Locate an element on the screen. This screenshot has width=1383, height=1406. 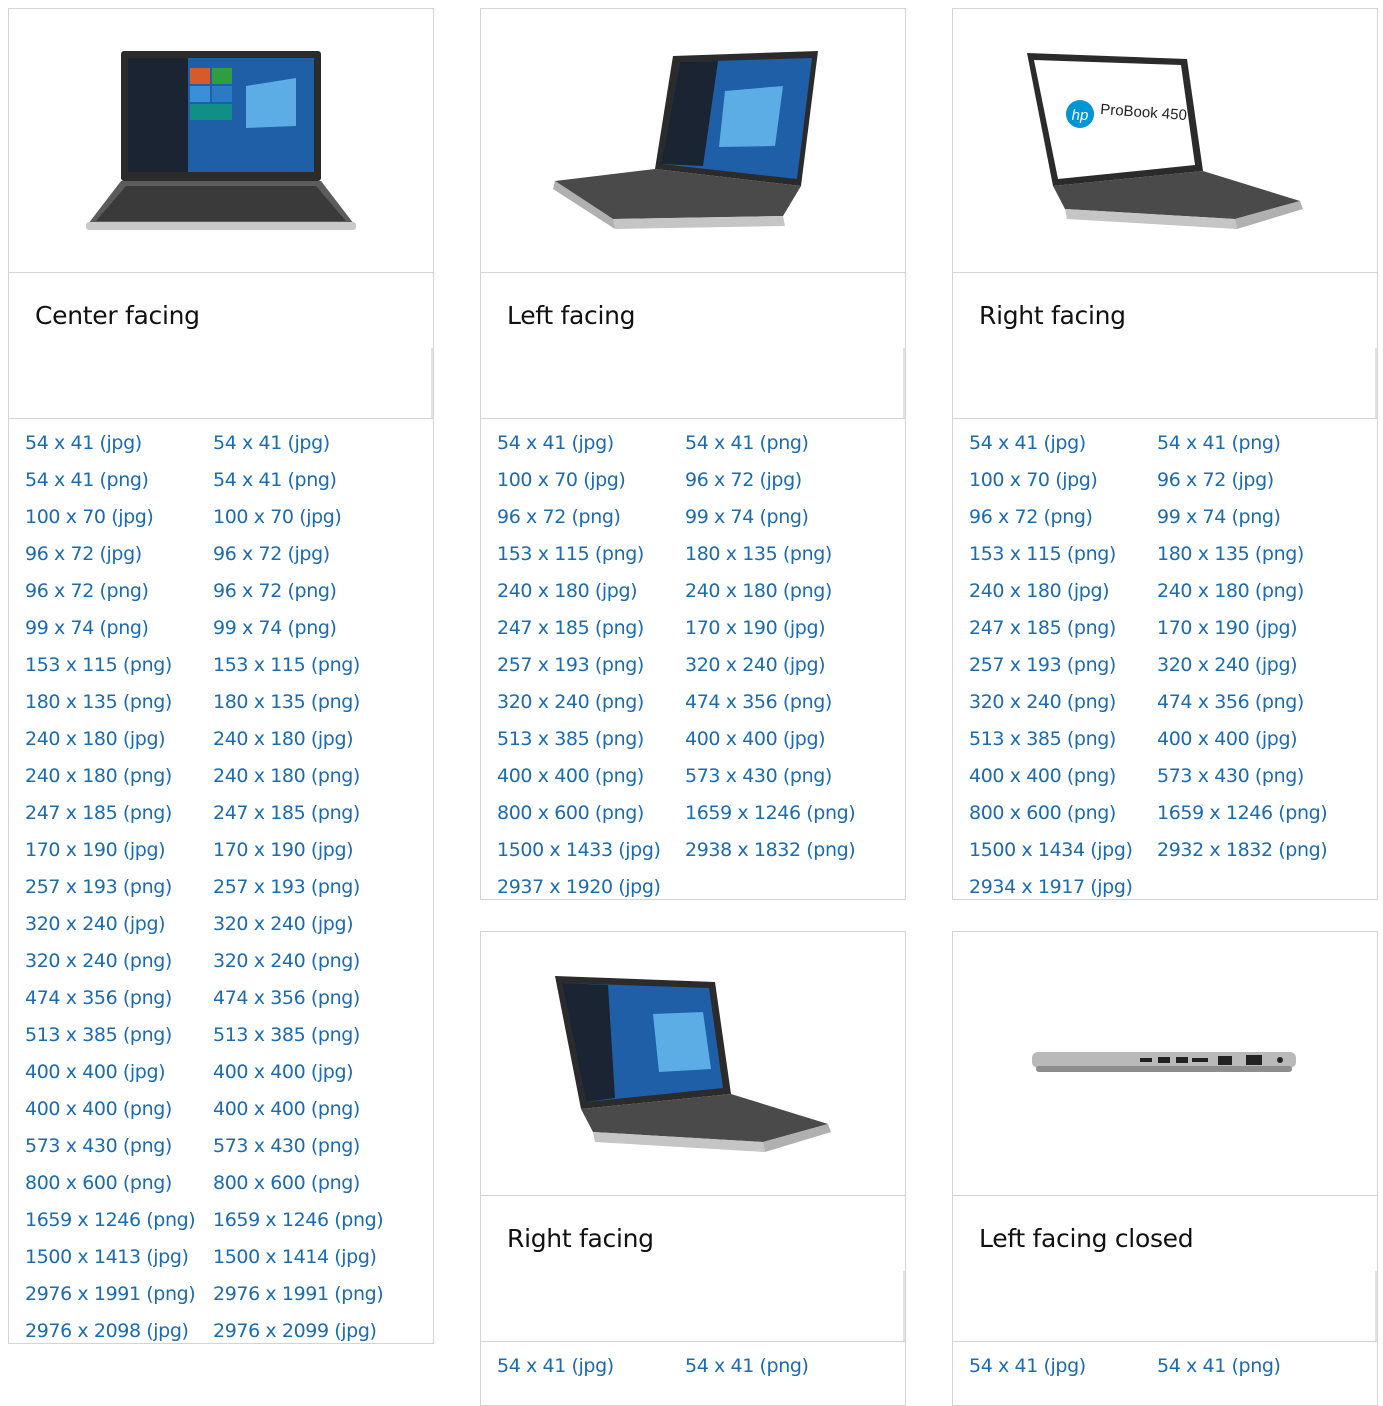
download-link: 2976 x 2098 (jpg) is located at coordinates (119, 1328).